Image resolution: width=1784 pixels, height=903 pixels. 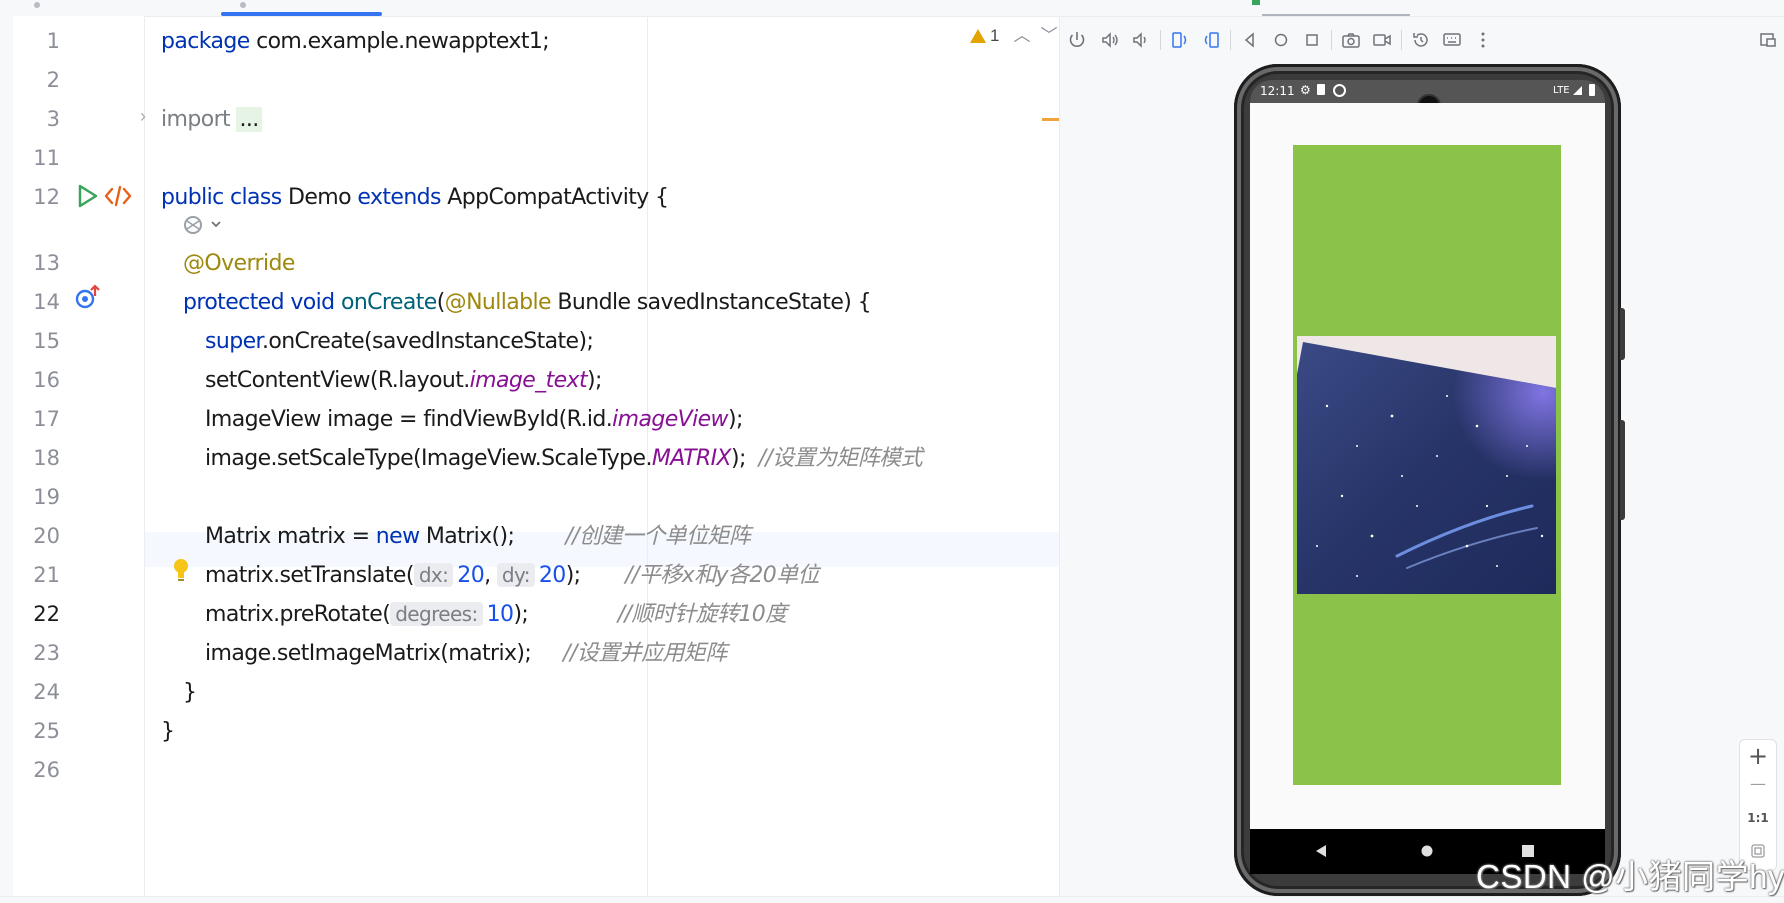 I want to click on code-line-15: super.onCreate(savedInstanceState);, so click(x=399, y=341).